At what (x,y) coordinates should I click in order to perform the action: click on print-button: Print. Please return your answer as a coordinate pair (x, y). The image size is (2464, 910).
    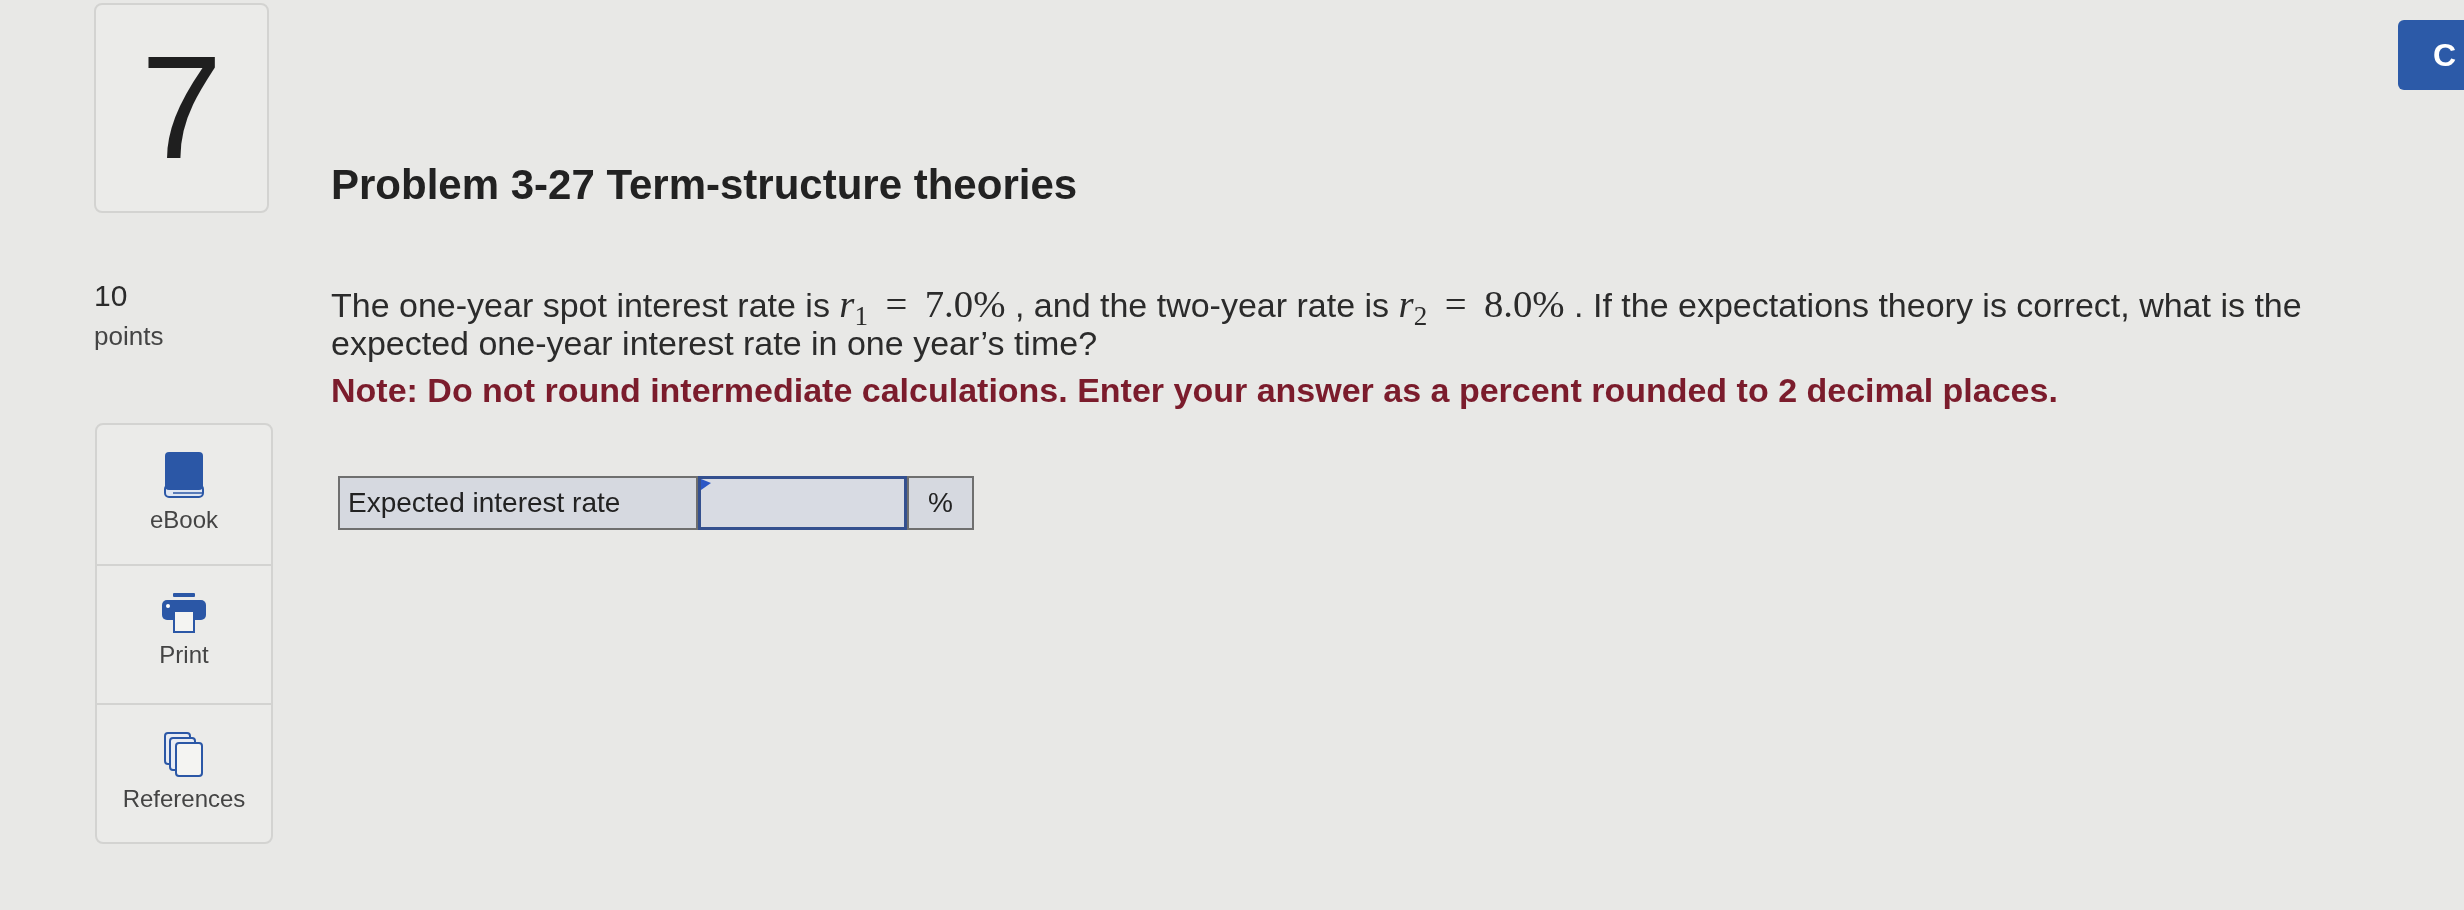
    Looking at the image, I should click on (184, 633).